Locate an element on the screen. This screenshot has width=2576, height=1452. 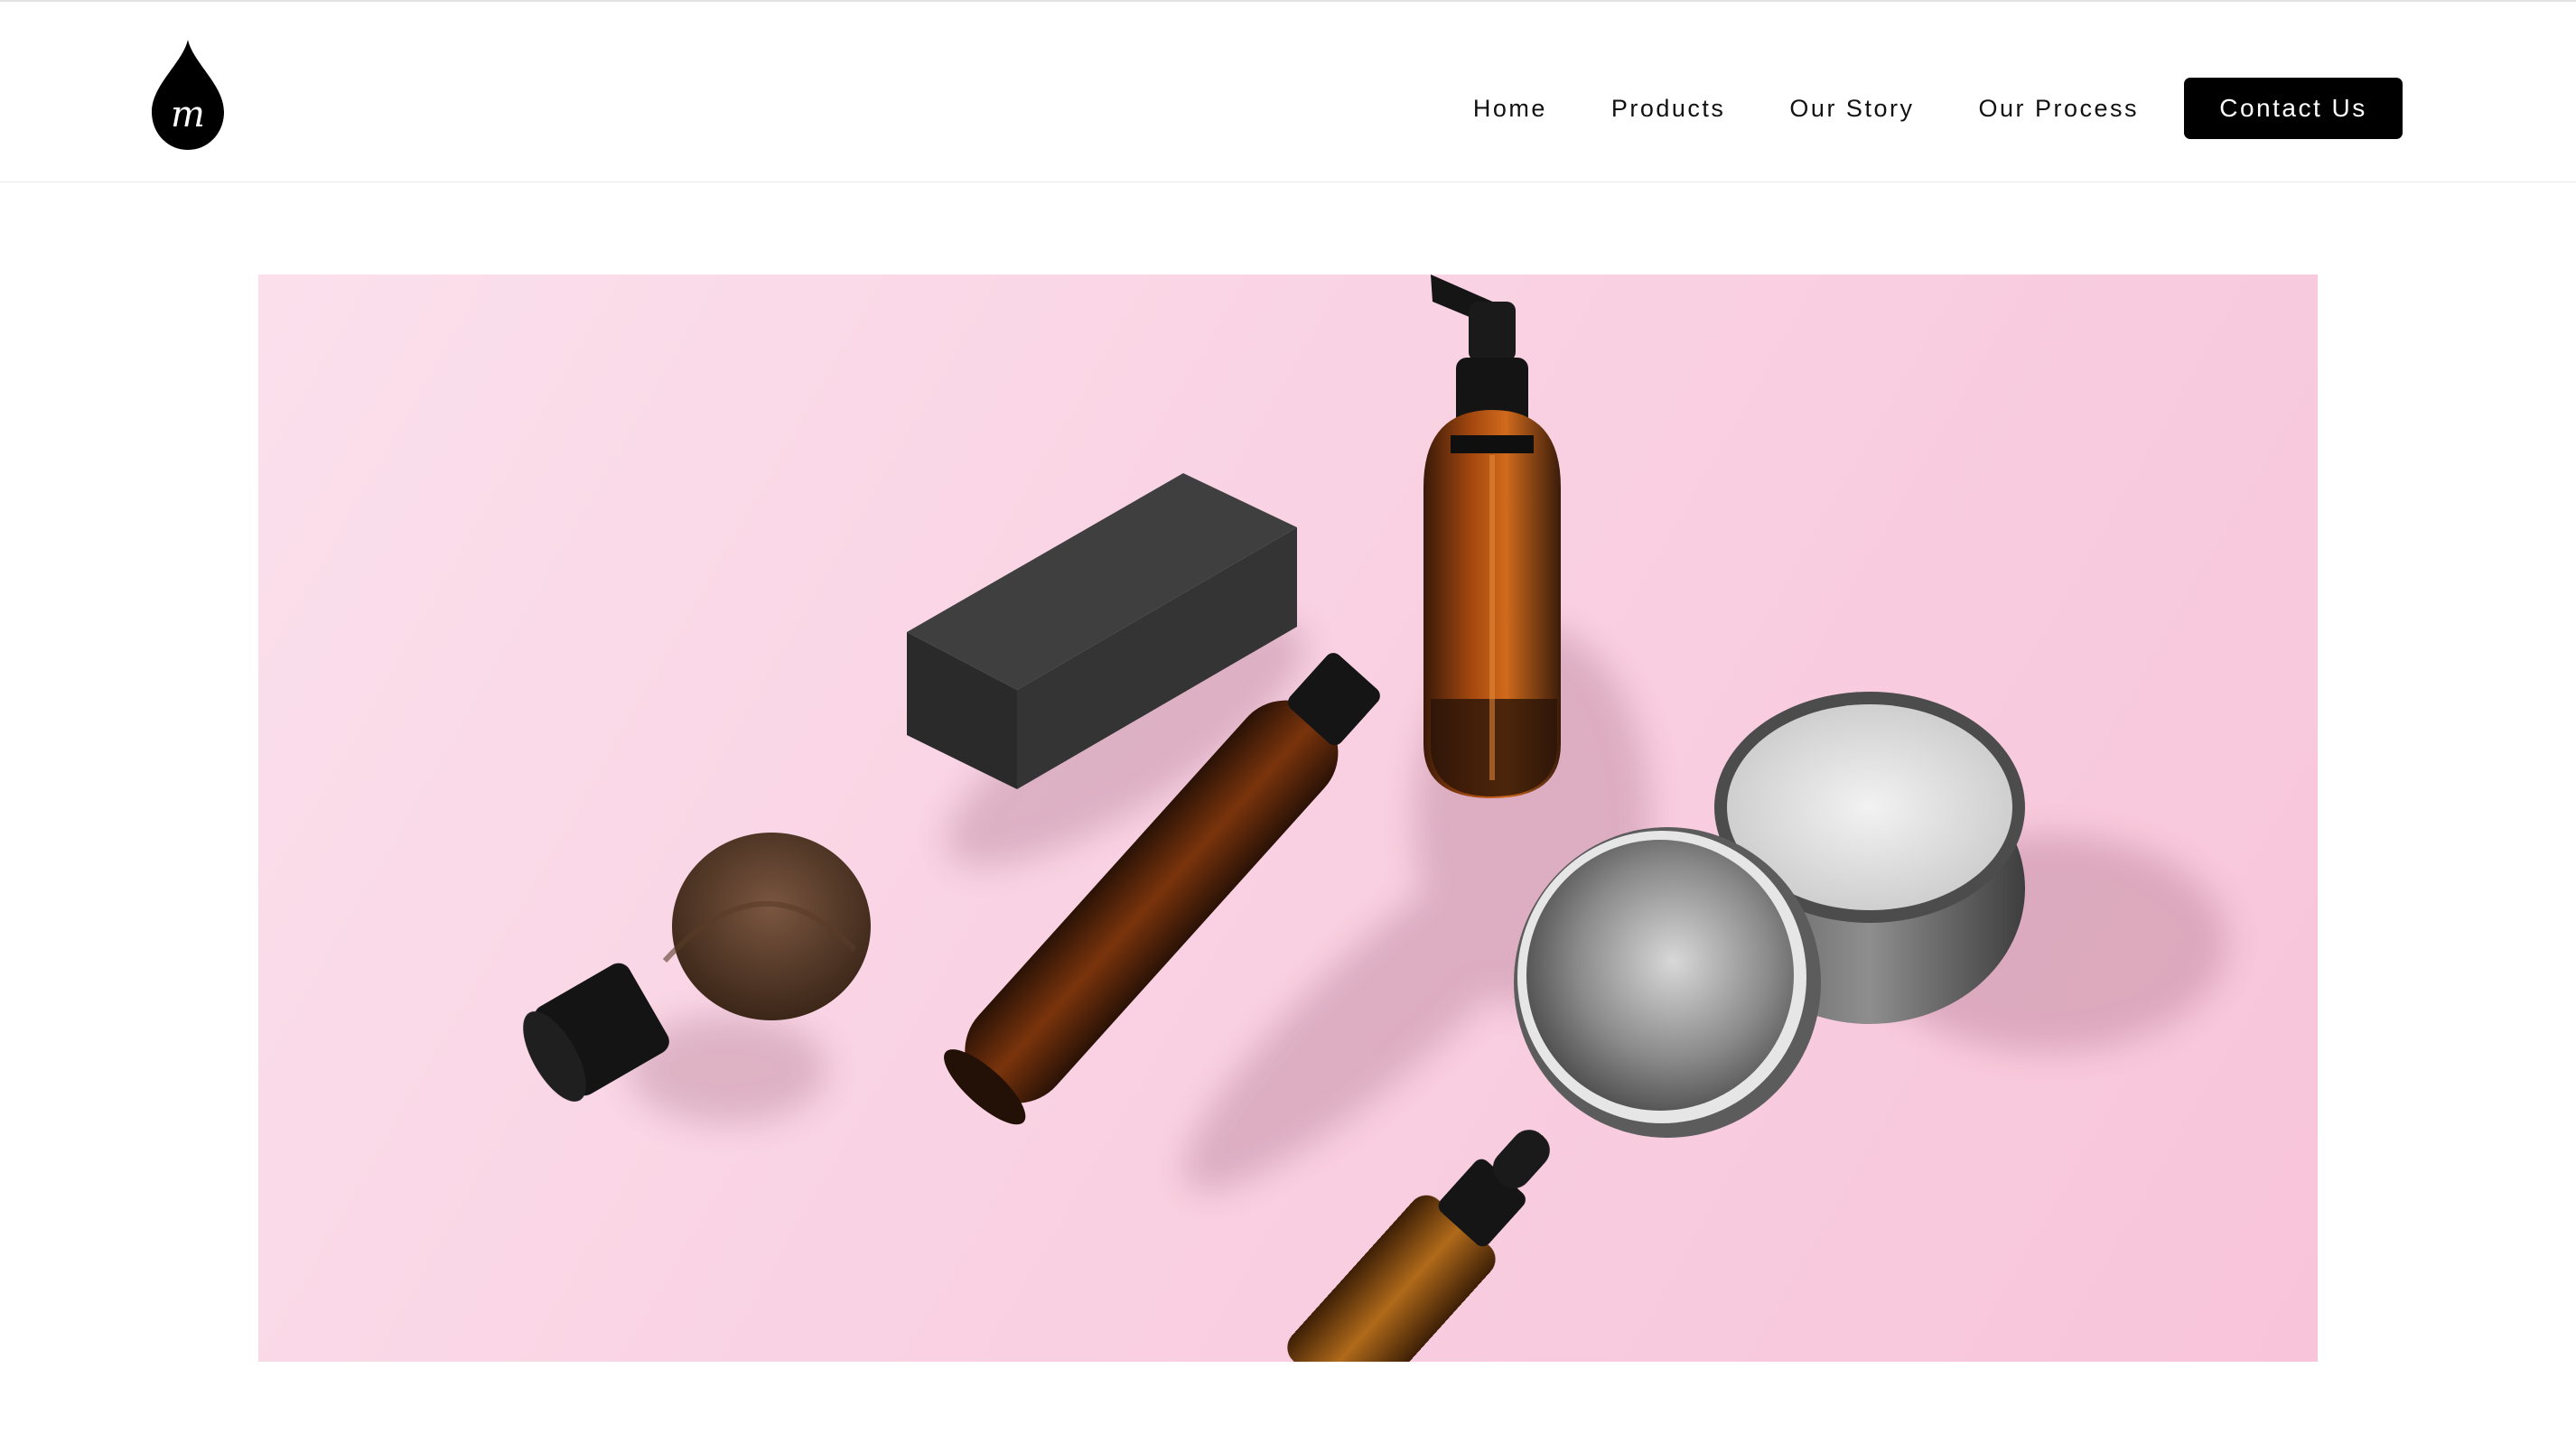
nav-our-process: Our Process is located at coordinates (2058, 109).